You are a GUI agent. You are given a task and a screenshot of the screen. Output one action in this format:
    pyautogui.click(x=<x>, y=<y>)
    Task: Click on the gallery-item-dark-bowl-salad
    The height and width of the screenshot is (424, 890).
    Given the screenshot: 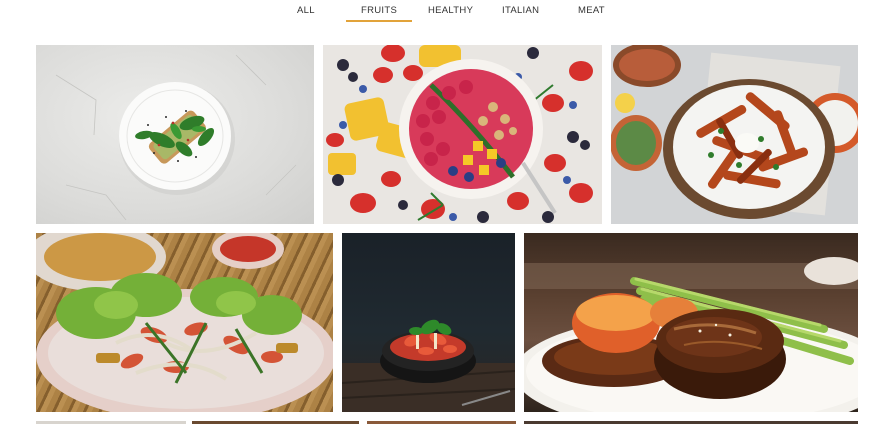 What is the action you would take?
    pyautogui.click(x=428, y=322)
    